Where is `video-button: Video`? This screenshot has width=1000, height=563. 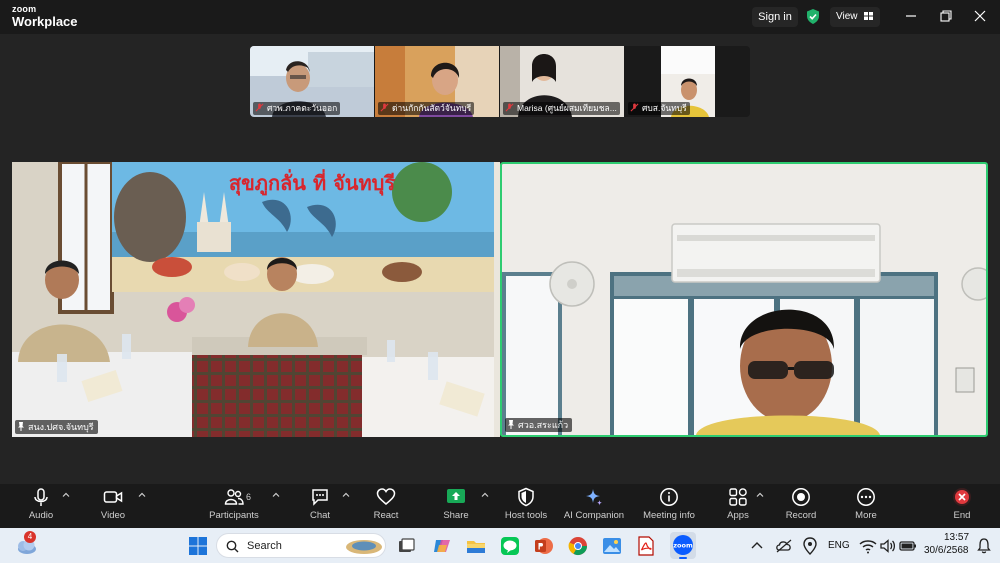 video-button: Video is located at coordinates (113, 506).